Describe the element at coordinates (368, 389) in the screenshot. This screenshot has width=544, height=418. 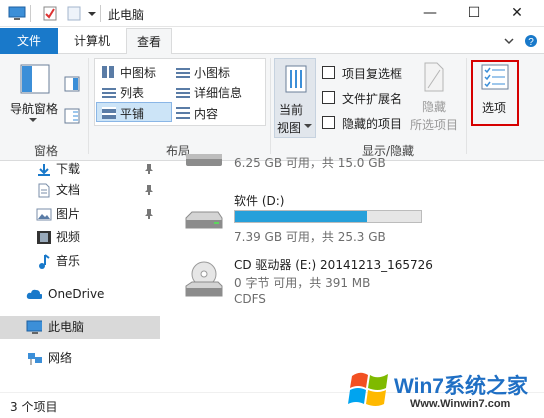
I see `windows-logo-icon` at that location.